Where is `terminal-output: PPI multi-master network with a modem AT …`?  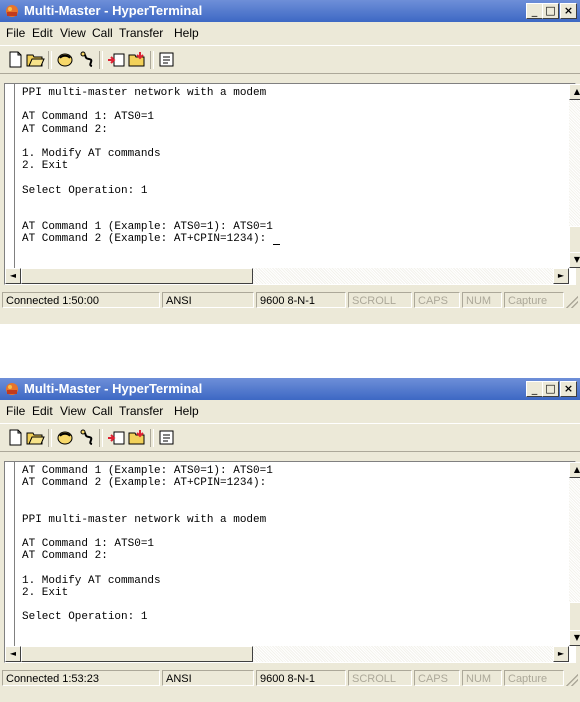
terminal-output: PPI multi-master network with a modem AT … is located at coordinates (151, 166).